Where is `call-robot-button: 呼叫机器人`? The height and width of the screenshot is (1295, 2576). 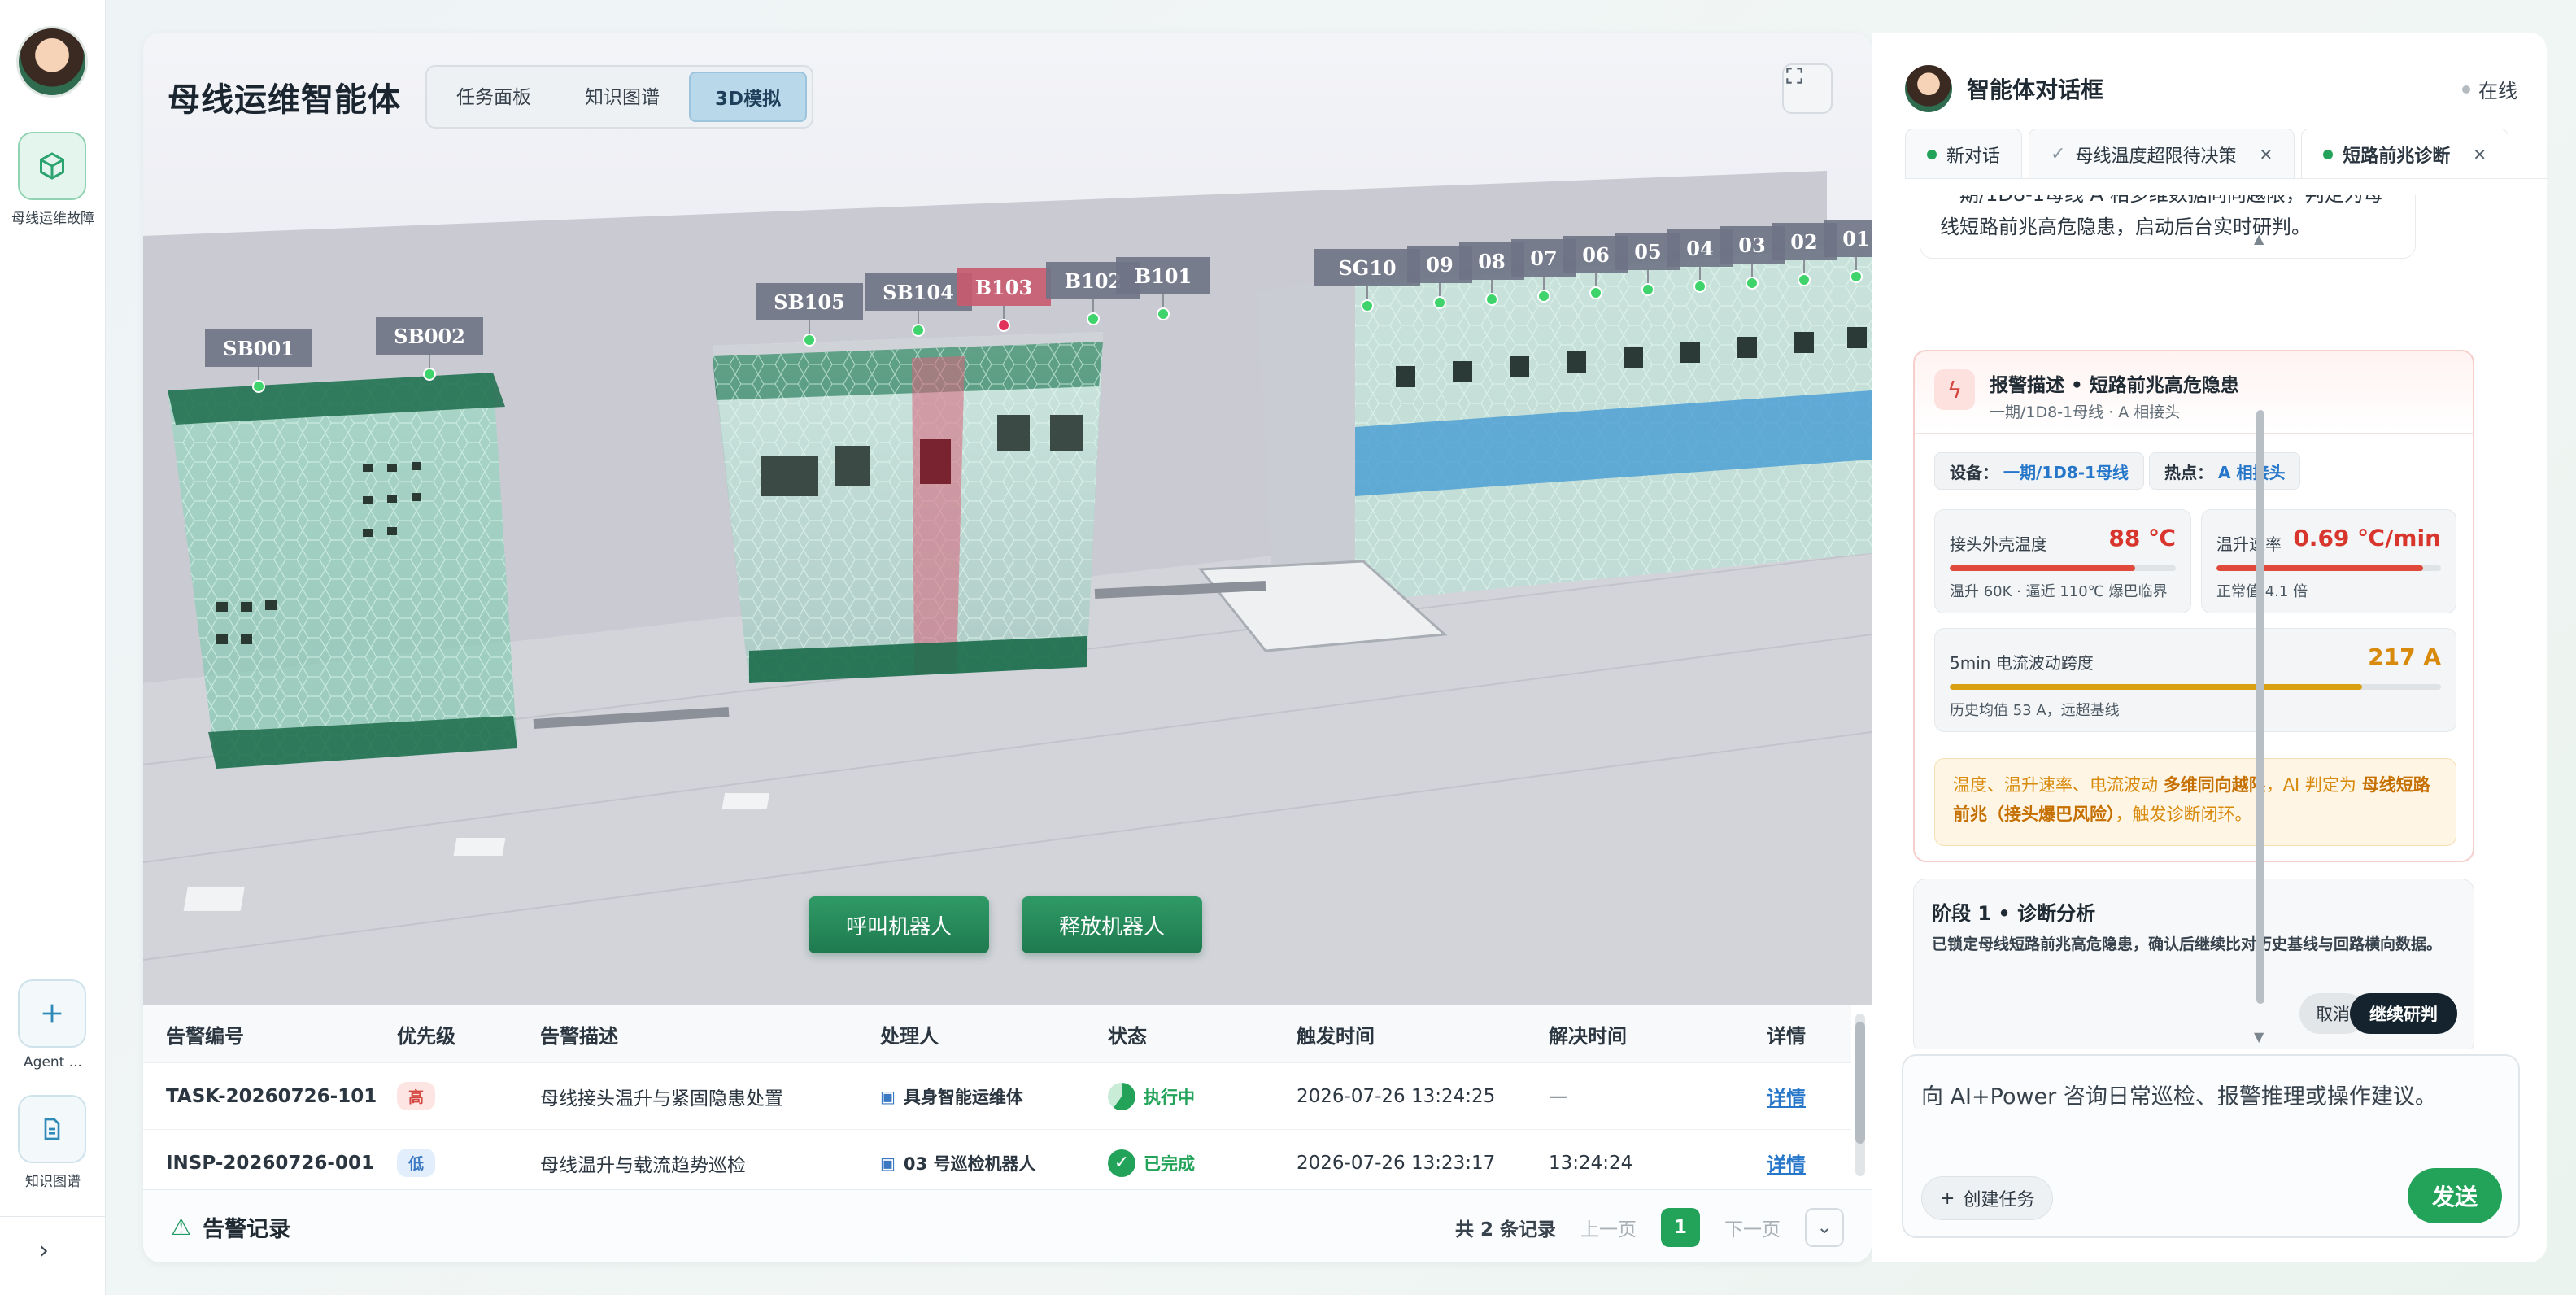
call-robot-button: 呼叫机器人 is located at coordinates (899, 924).